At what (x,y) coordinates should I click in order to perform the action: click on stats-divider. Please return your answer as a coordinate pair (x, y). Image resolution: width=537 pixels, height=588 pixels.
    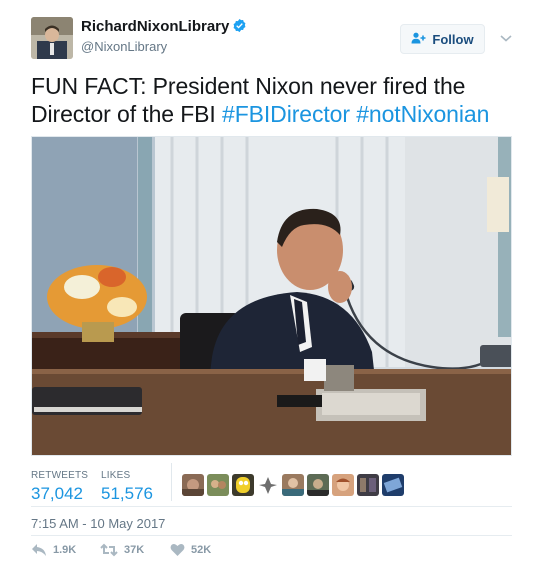
    Looking at the image, I should click on (171, 482).